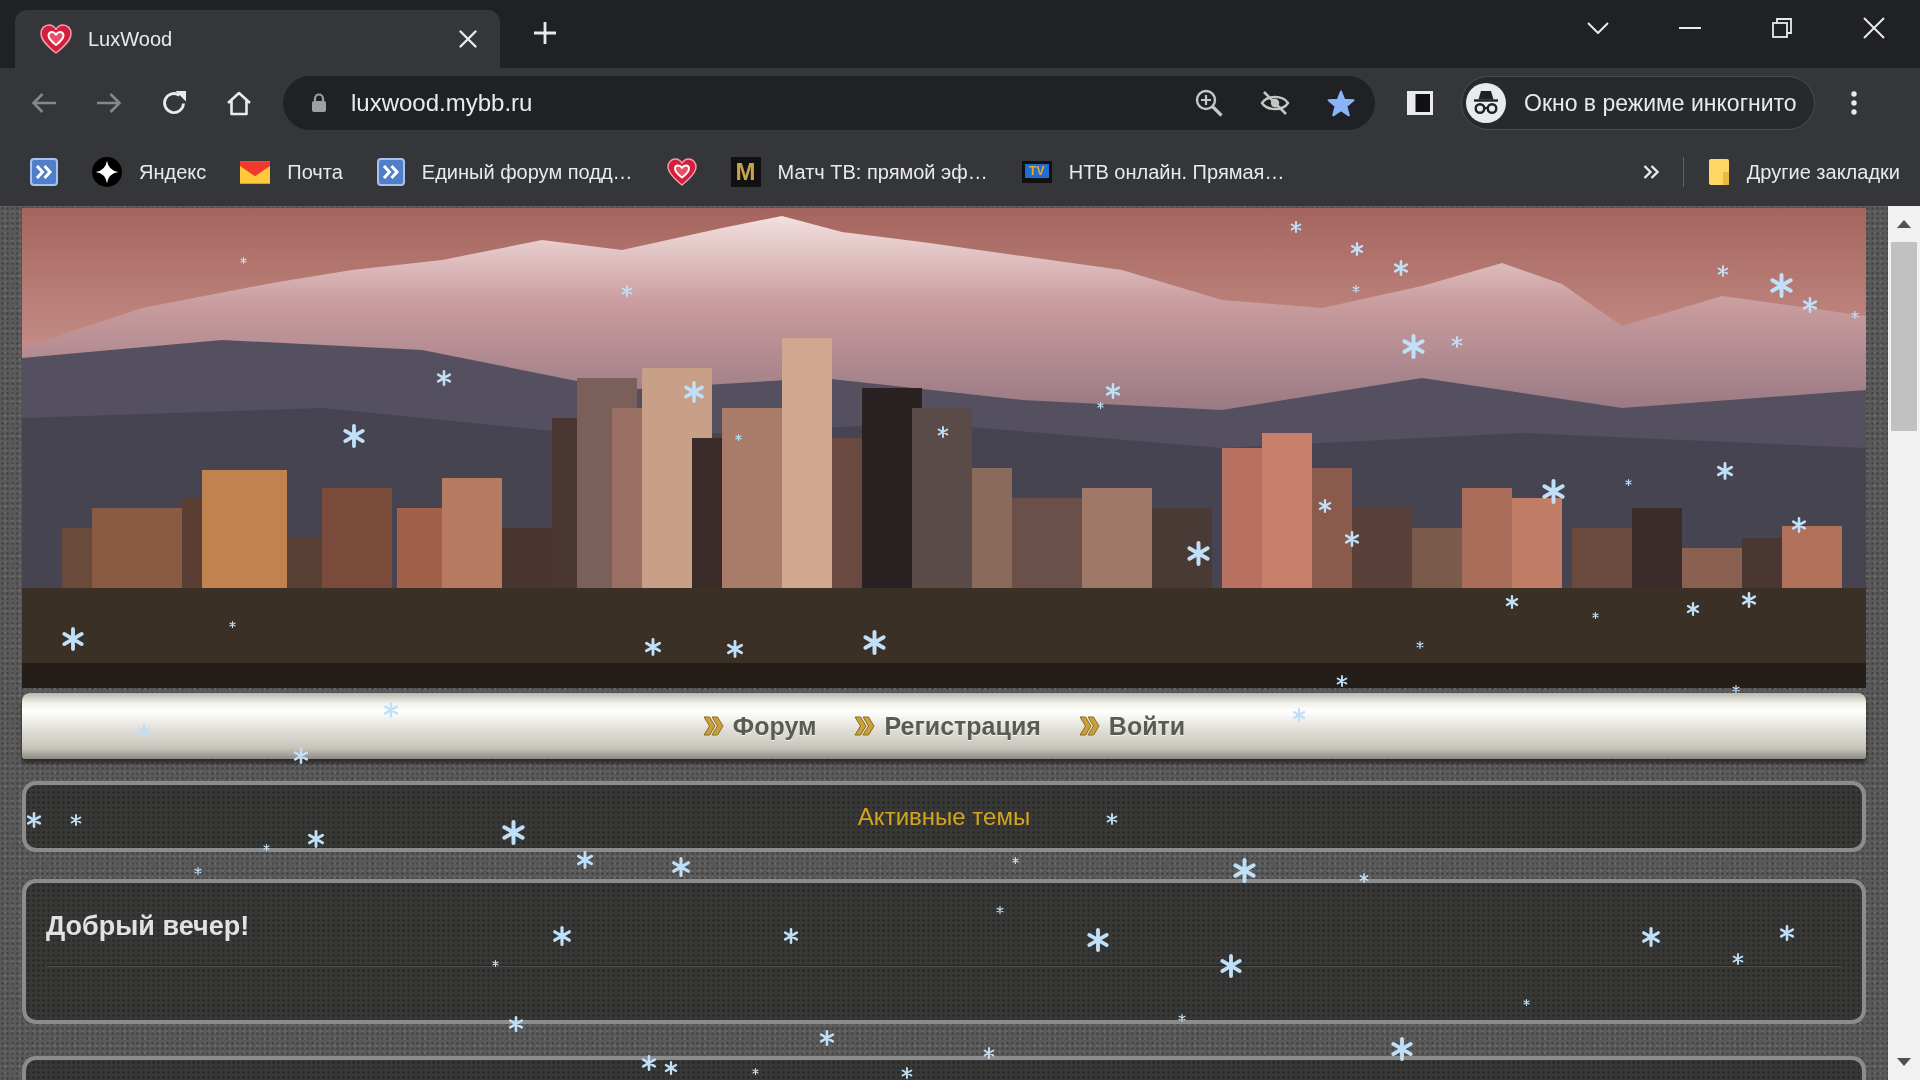 This screenshot has height=1080, width=1920. I want to click on restore-icon, so click(1782, 28).